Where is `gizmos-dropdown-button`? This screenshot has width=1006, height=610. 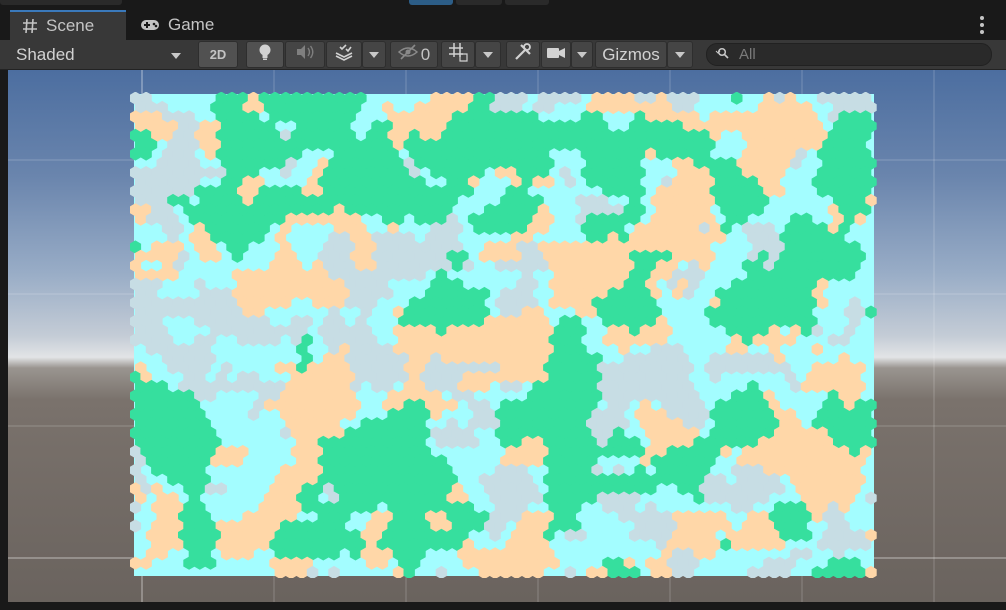
gizmos-dropdown-button is located at coordinates (680, 54).